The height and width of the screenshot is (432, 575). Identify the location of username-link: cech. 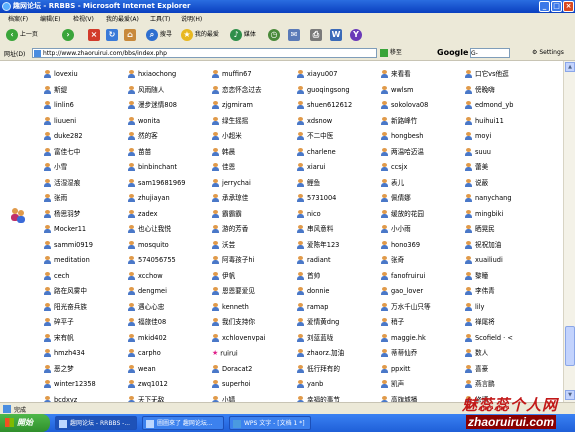
(62, 276).